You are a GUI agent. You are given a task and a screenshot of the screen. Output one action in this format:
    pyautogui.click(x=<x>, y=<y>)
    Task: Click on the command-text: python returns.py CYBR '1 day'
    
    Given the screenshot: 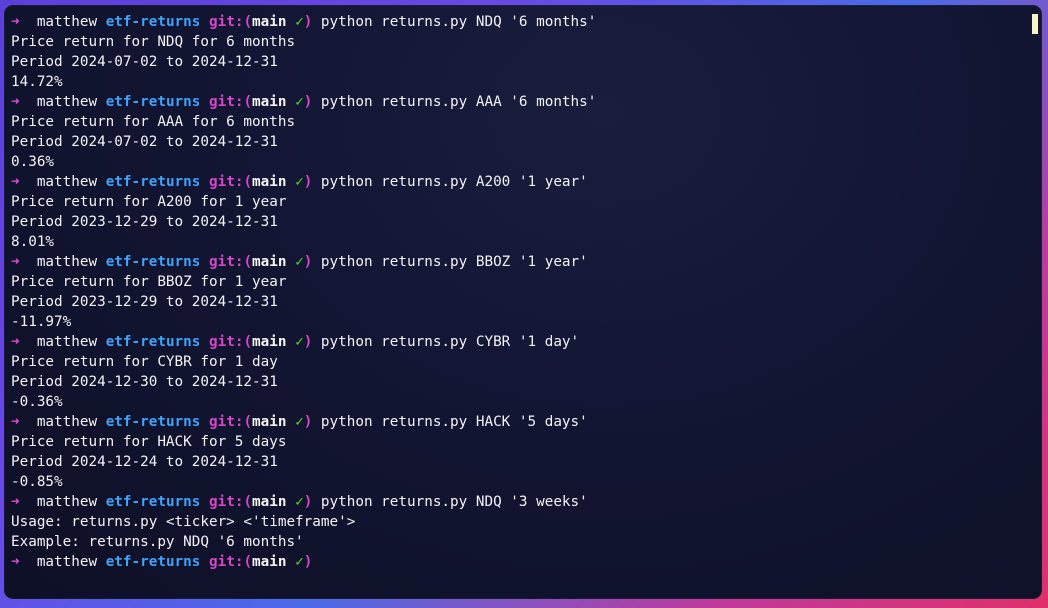 What is the action you would take?
    pyautogui.click(x=450, y=342)
    